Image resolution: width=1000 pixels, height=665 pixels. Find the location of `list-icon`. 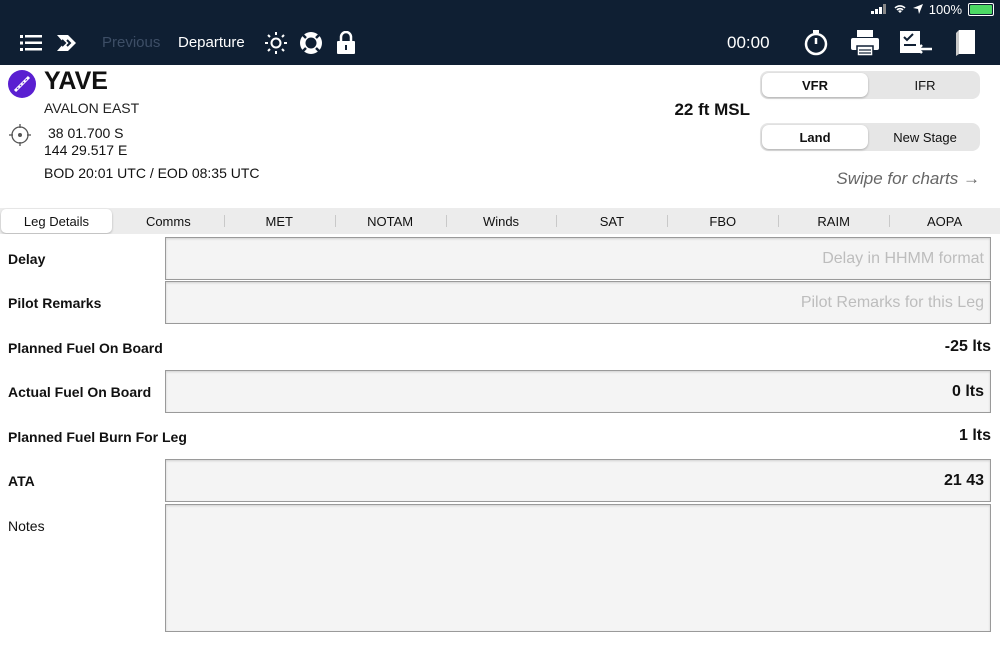

list-icon is located at coordinates (31, 42).